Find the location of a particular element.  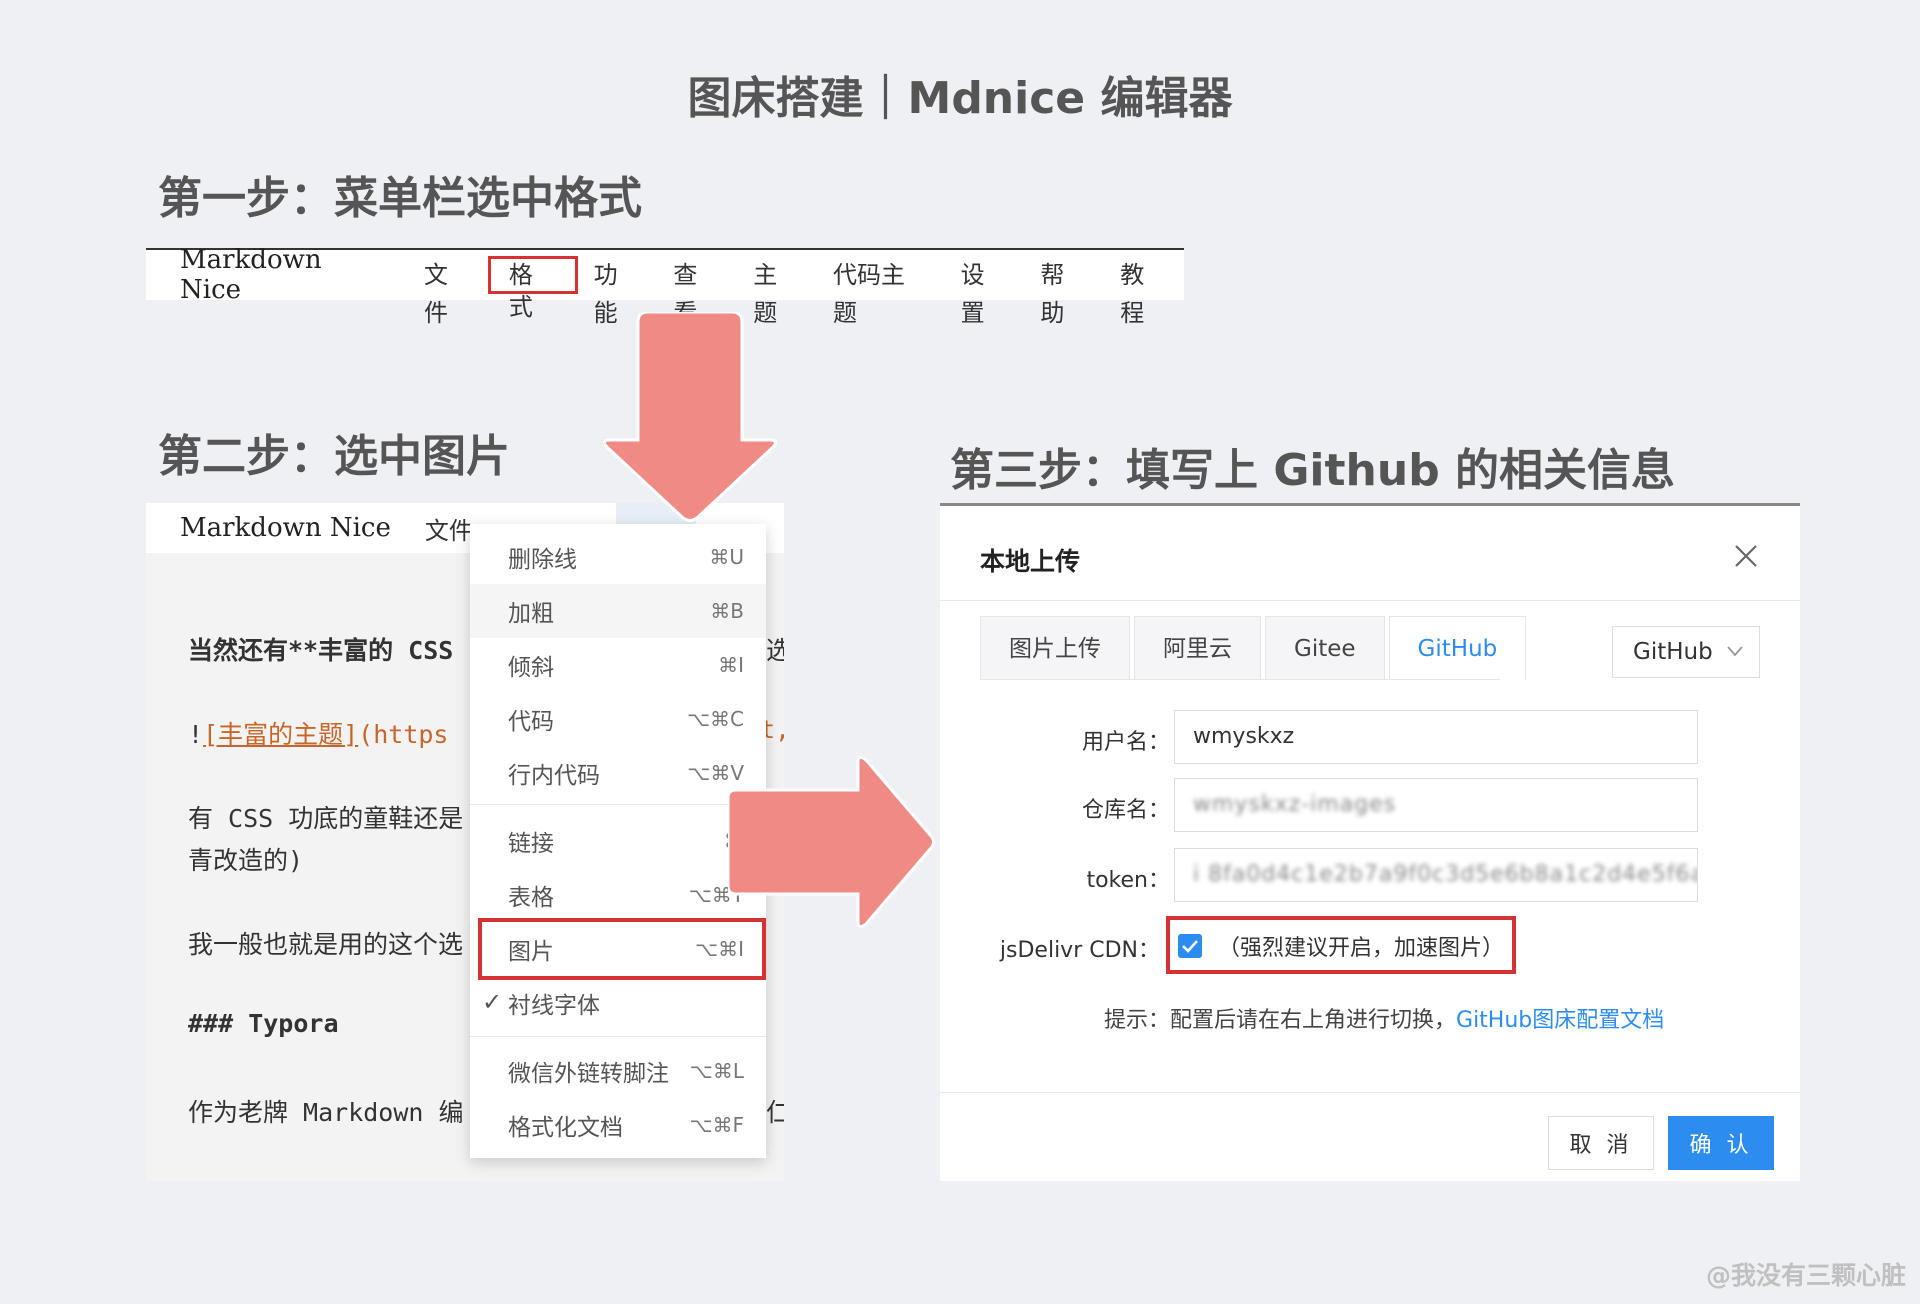

cancel-button: 取 消 is located at coordinates (1601, 1143).